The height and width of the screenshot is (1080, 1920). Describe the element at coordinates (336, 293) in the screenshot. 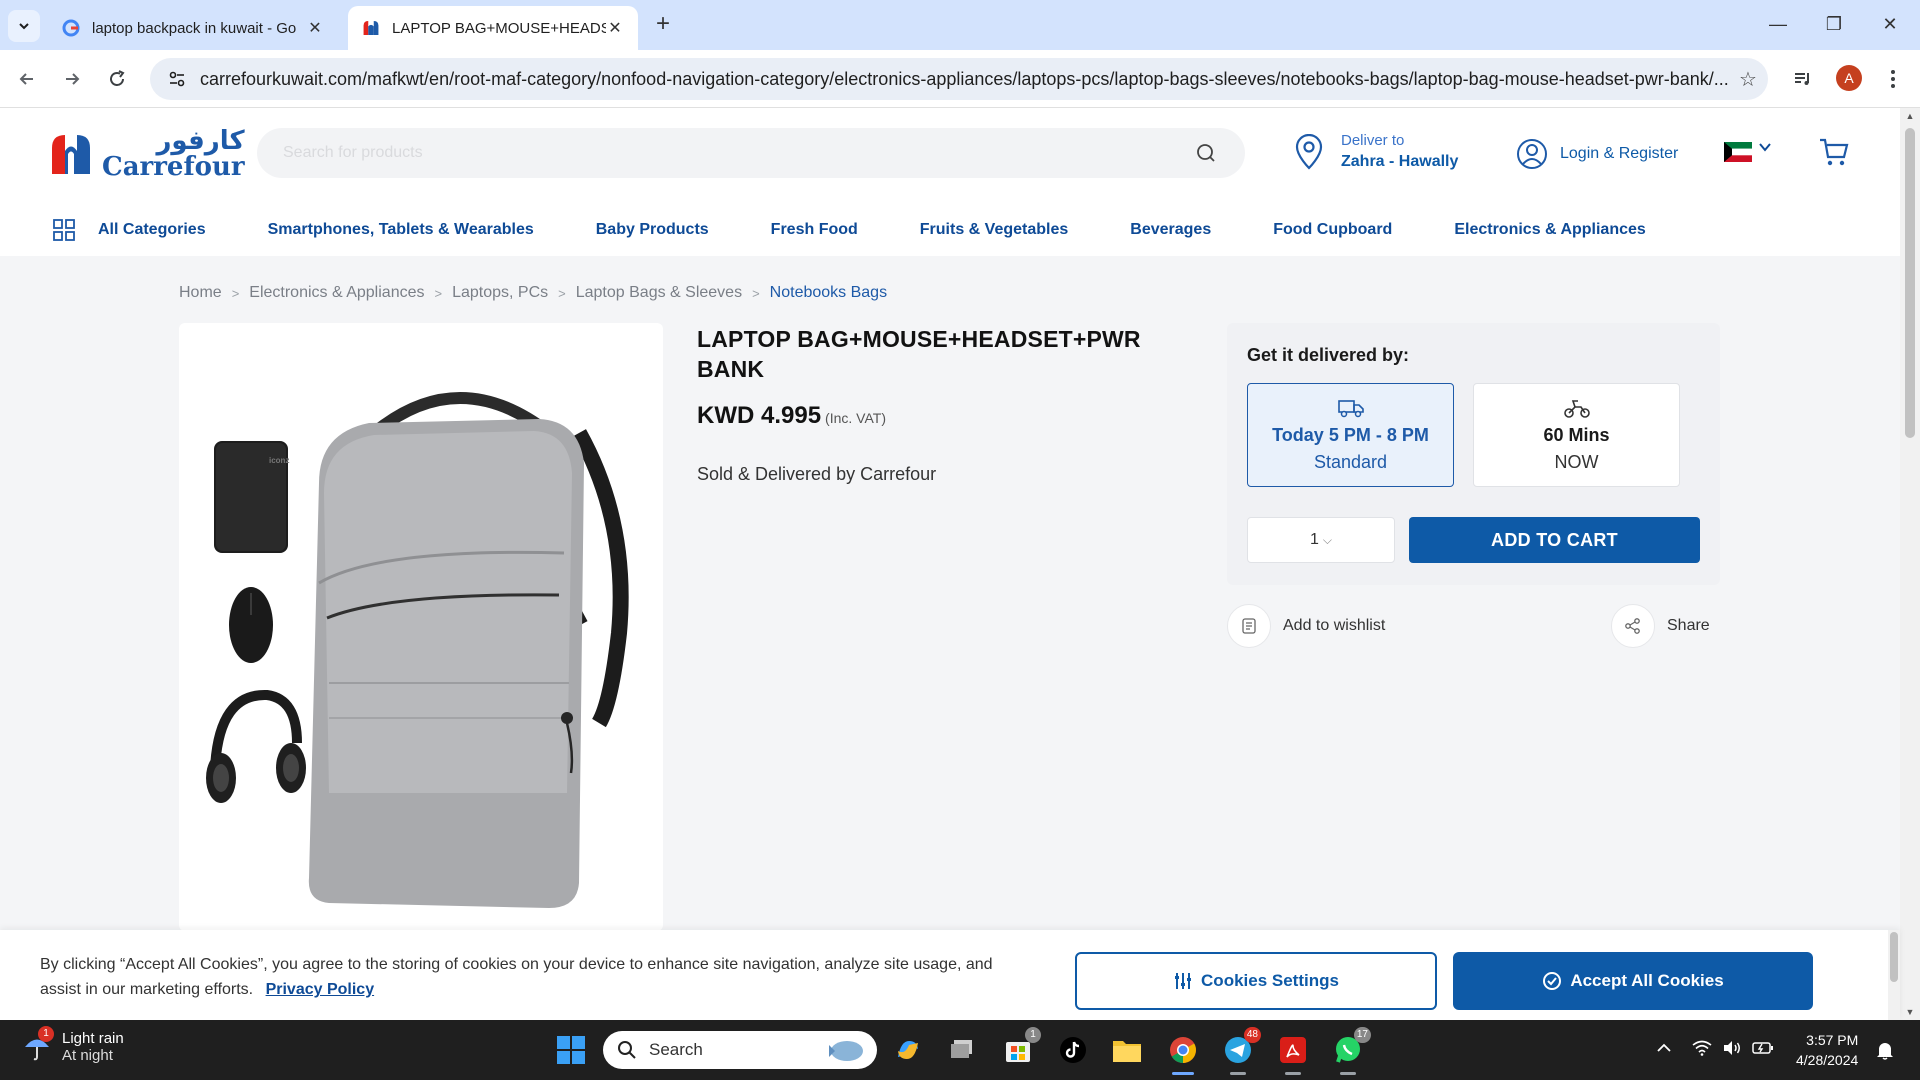

I see `breadcrumb-electronics: Electronics & Appliances` at that location.